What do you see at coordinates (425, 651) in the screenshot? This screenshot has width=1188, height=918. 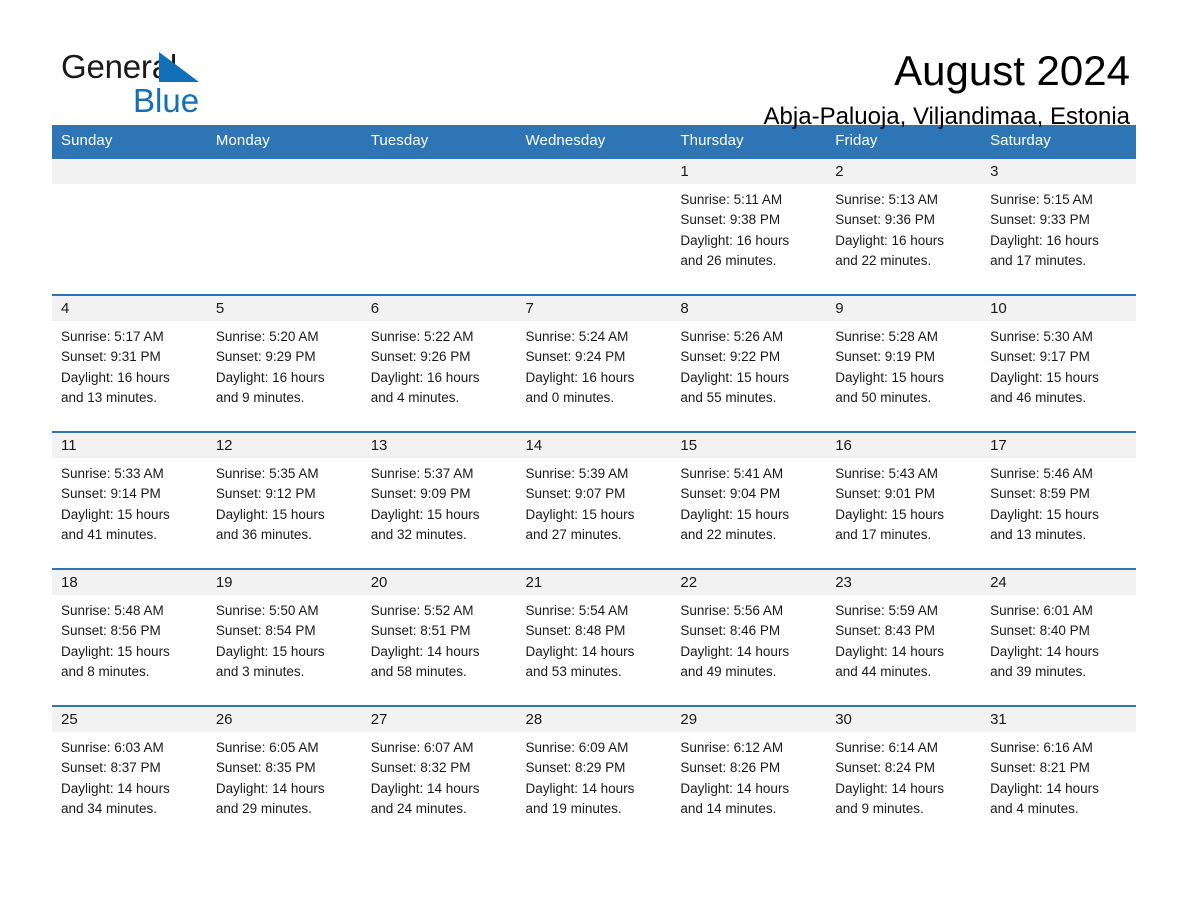 I see `daylight-text-line1: Daylight: 14 hours` at bounding box center [425, 651].